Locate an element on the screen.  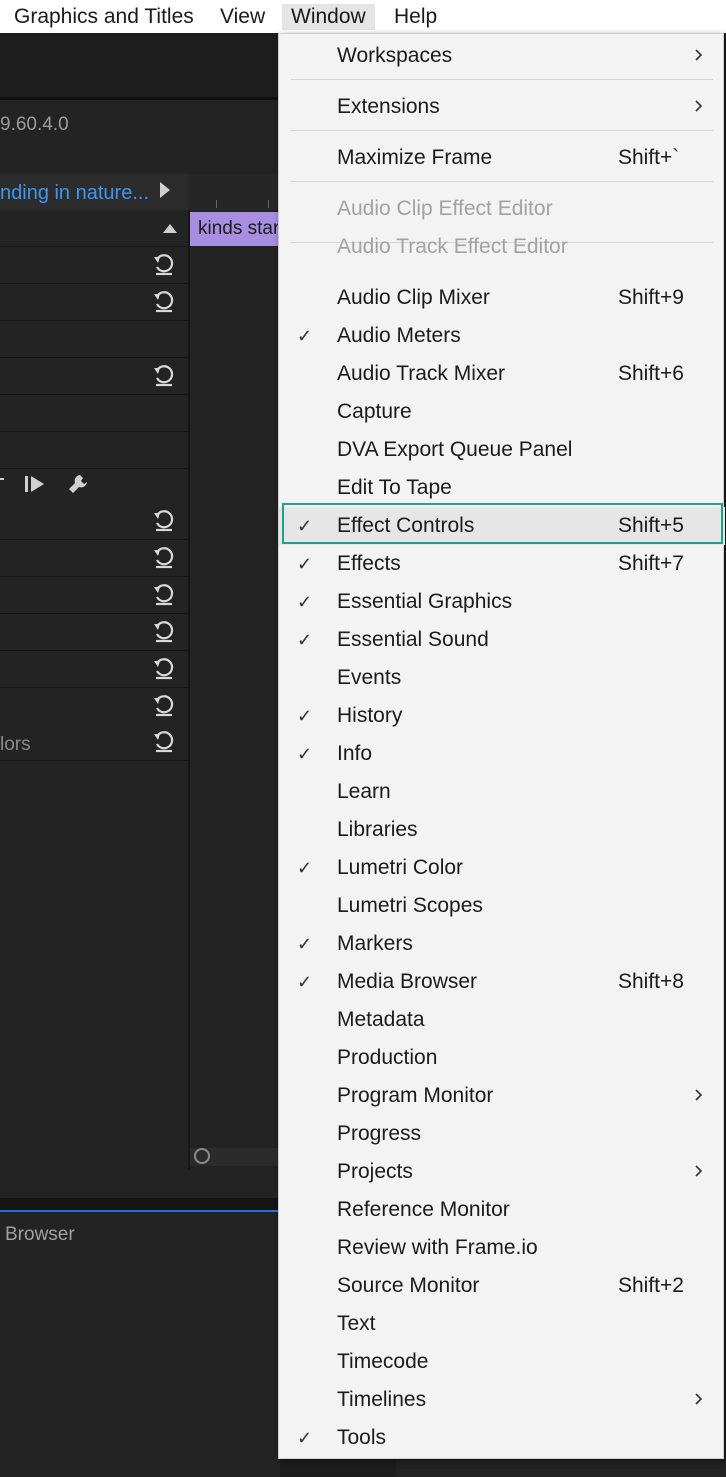
menu-item-audio-meters: ✓ Audio Meters is located at coordinates (502, 336).